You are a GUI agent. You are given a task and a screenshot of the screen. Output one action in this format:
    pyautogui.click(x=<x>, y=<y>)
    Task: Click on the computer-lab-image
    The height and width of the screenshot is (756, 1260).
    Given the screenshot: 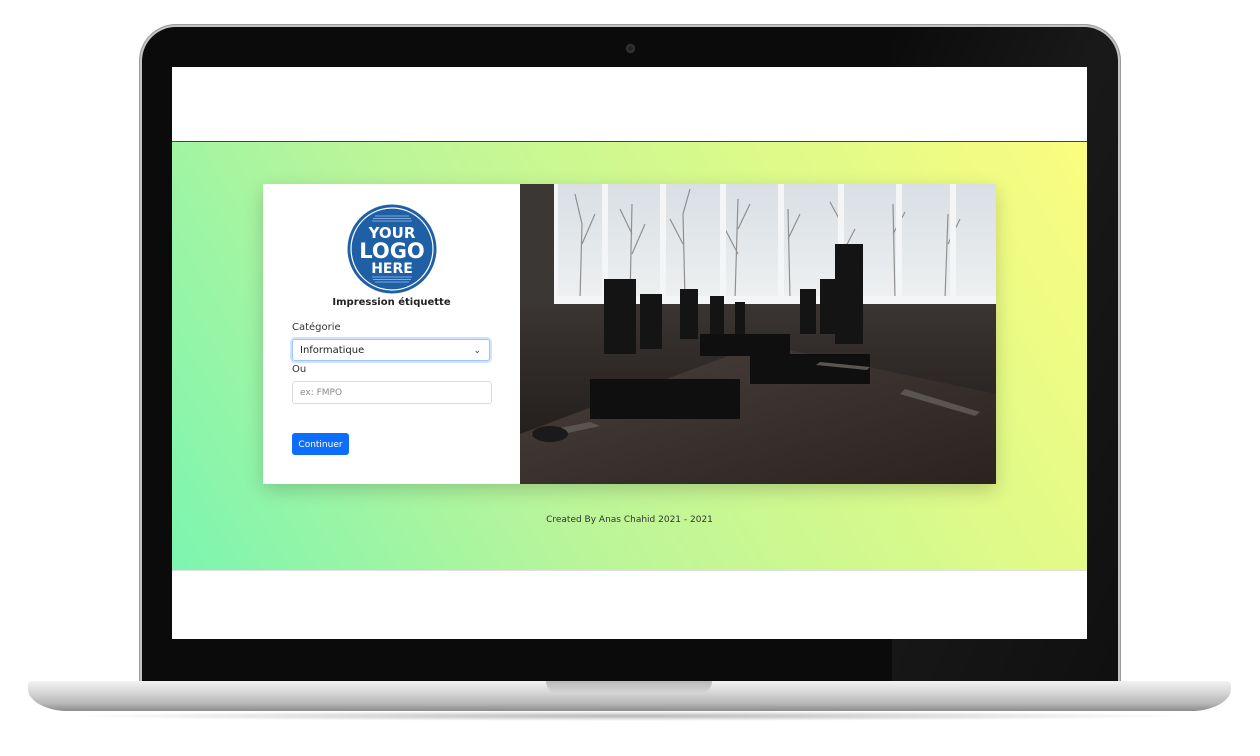 What is the action you would take?
    pyautogui.click(x=758, y=334)
    